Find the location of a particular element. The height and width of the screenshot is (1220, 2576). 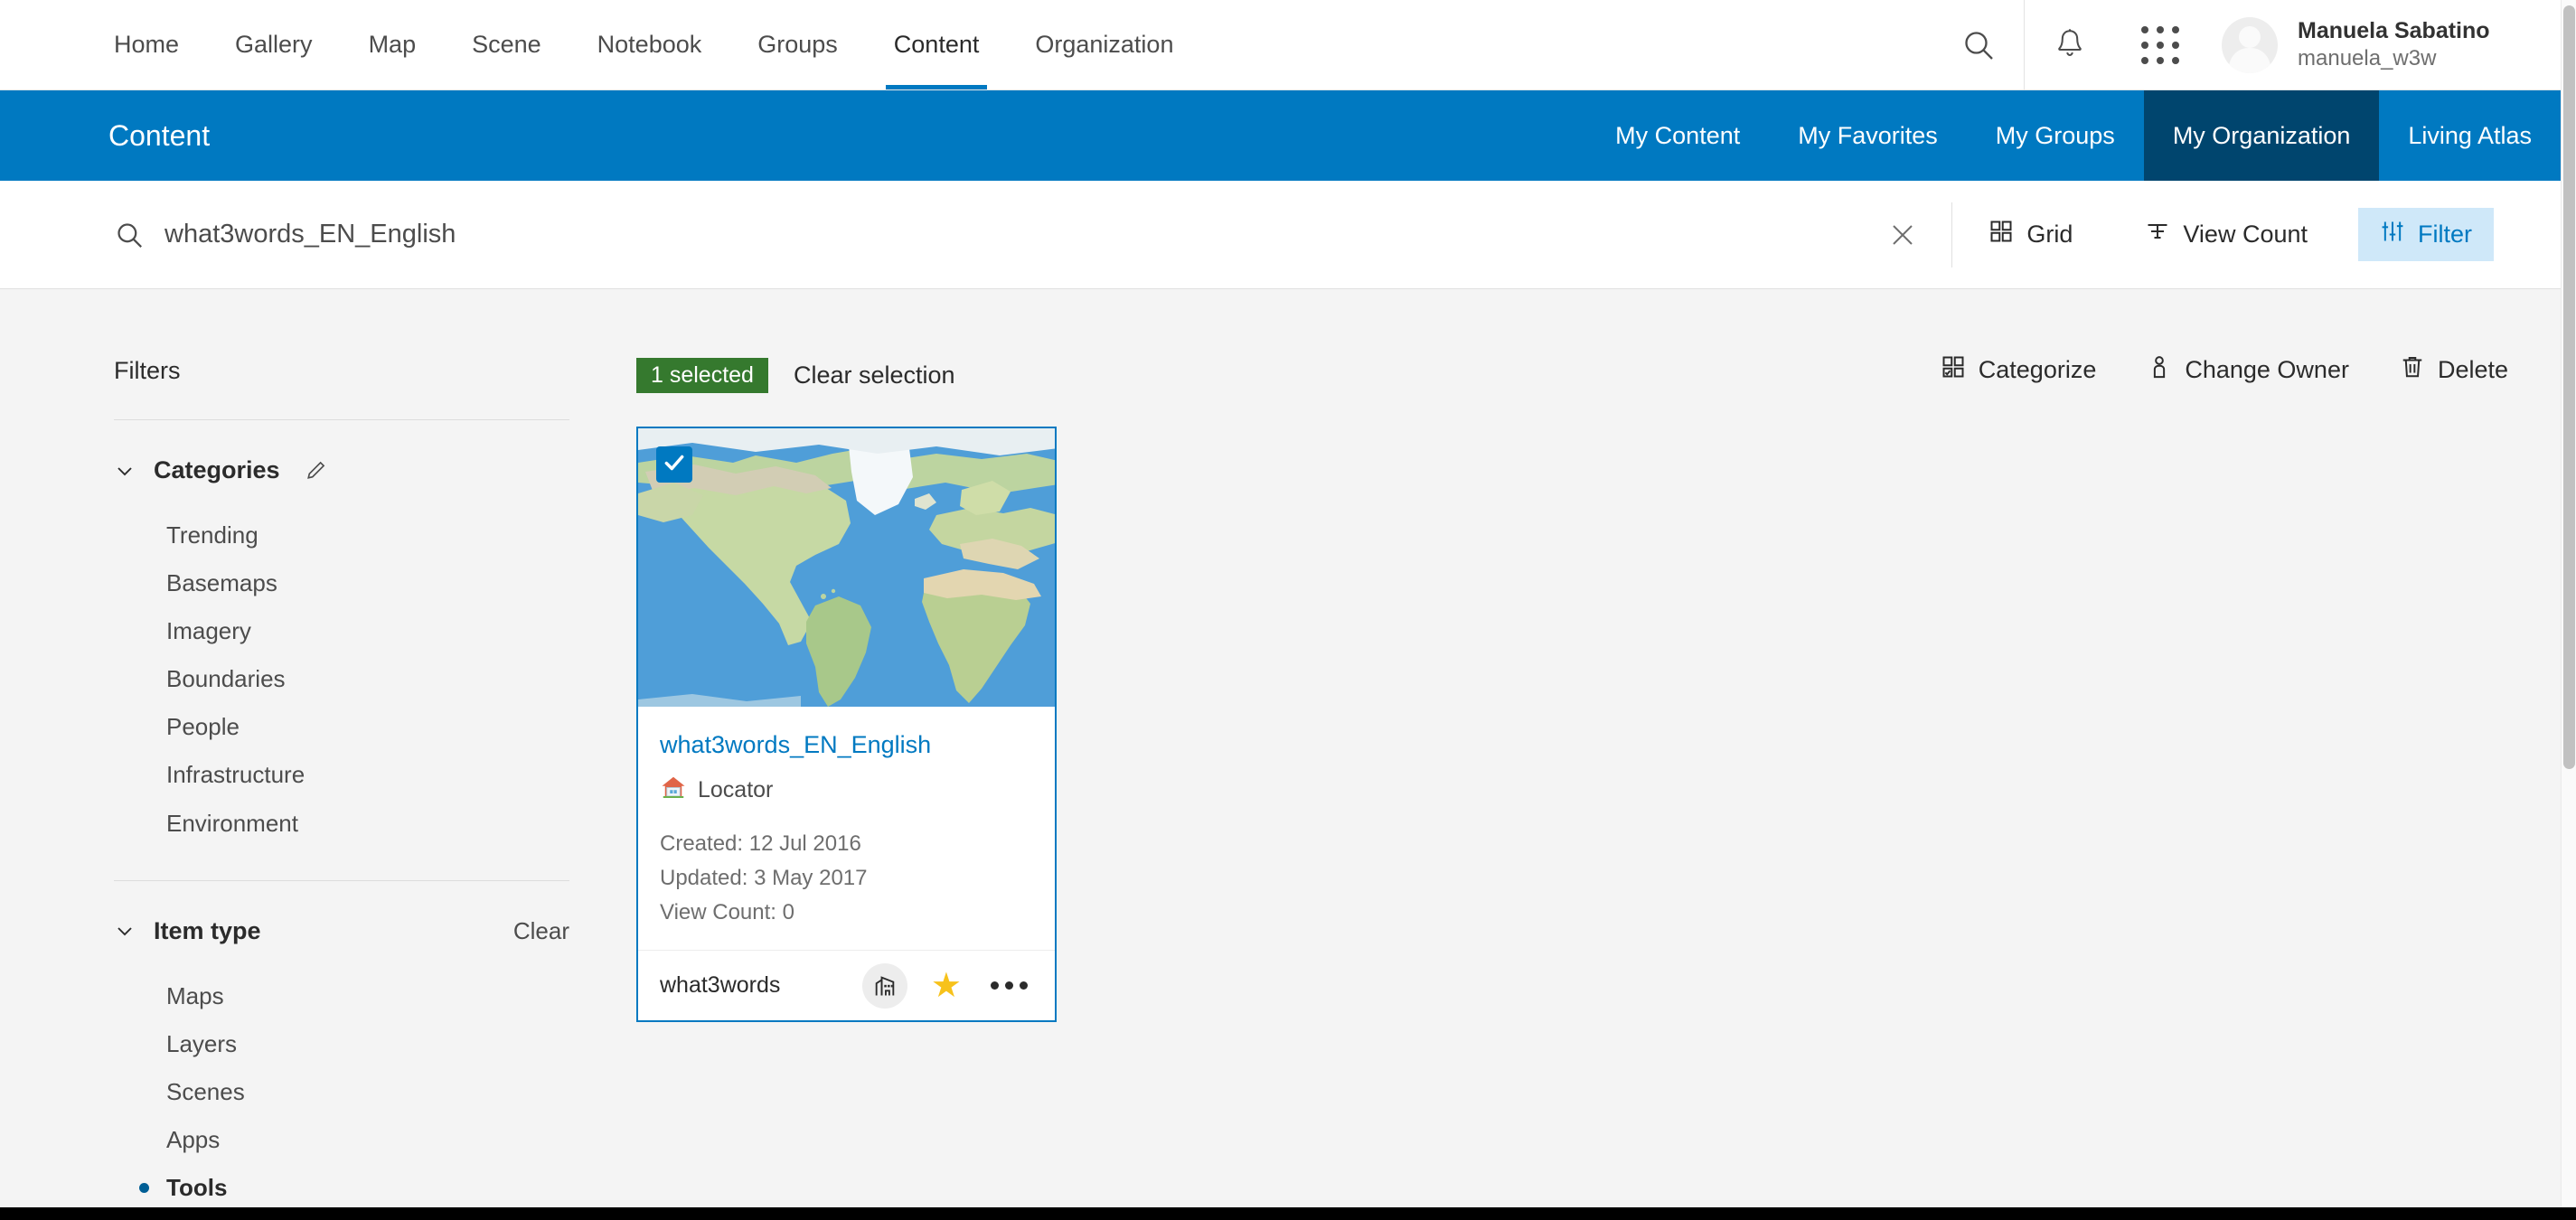

facet-item-label: People is located at coordinates (203, 727).